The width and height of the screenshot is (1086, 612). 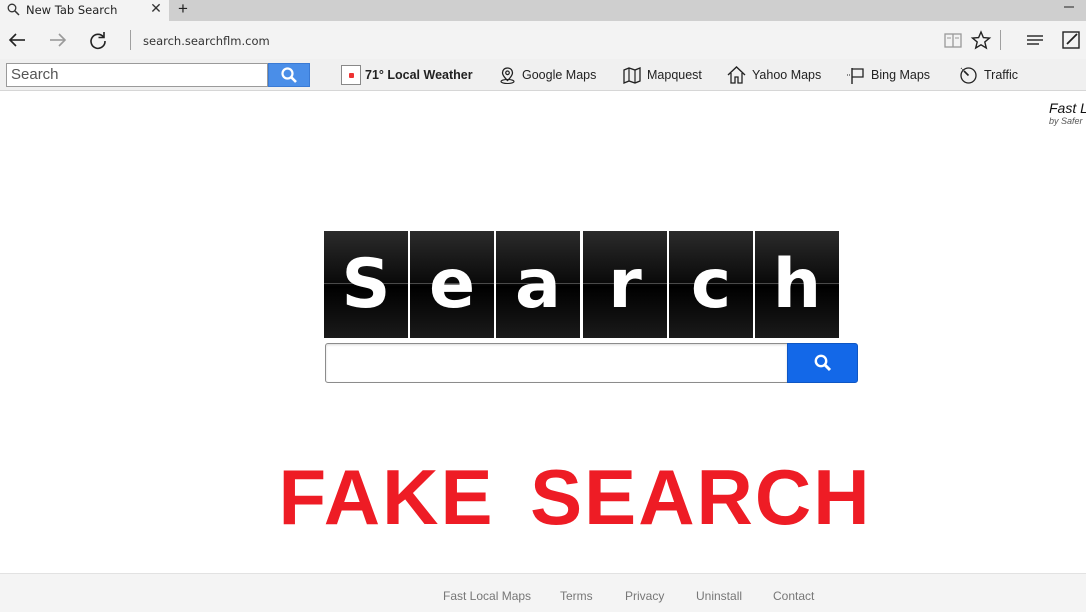 I want to click on tab-strip: New Tab Search ✕ +, so click(x=543, y=10).